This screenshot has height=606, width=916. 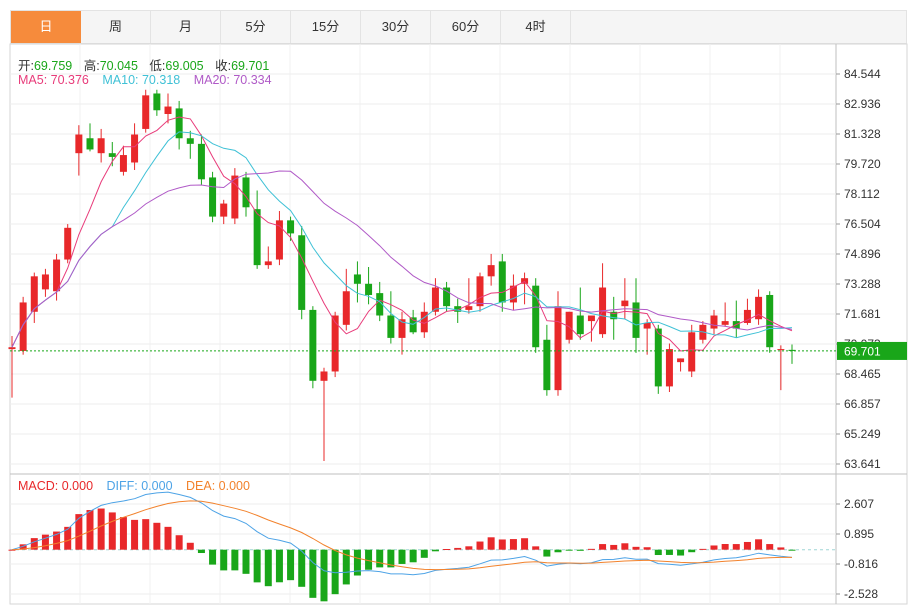 What do you see at coordinates (861, 594) in the screenshot?
I see `macd-tick-label-3: -2.528` at bounding box center [861, 594].